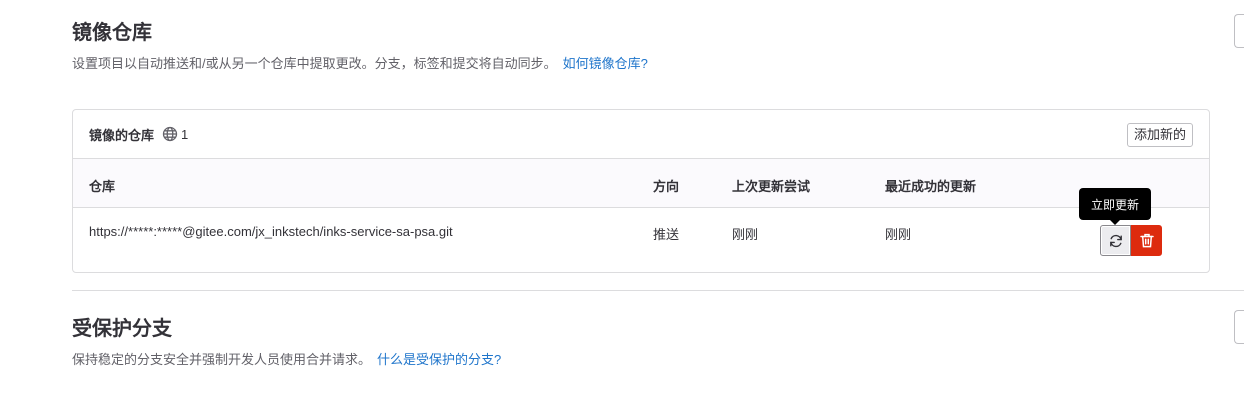 This screenshot has height=403, width=1244. Describe the element at coordinates (666, 186) in the screenshot. I see `column-header-direction: 方向` at that location.